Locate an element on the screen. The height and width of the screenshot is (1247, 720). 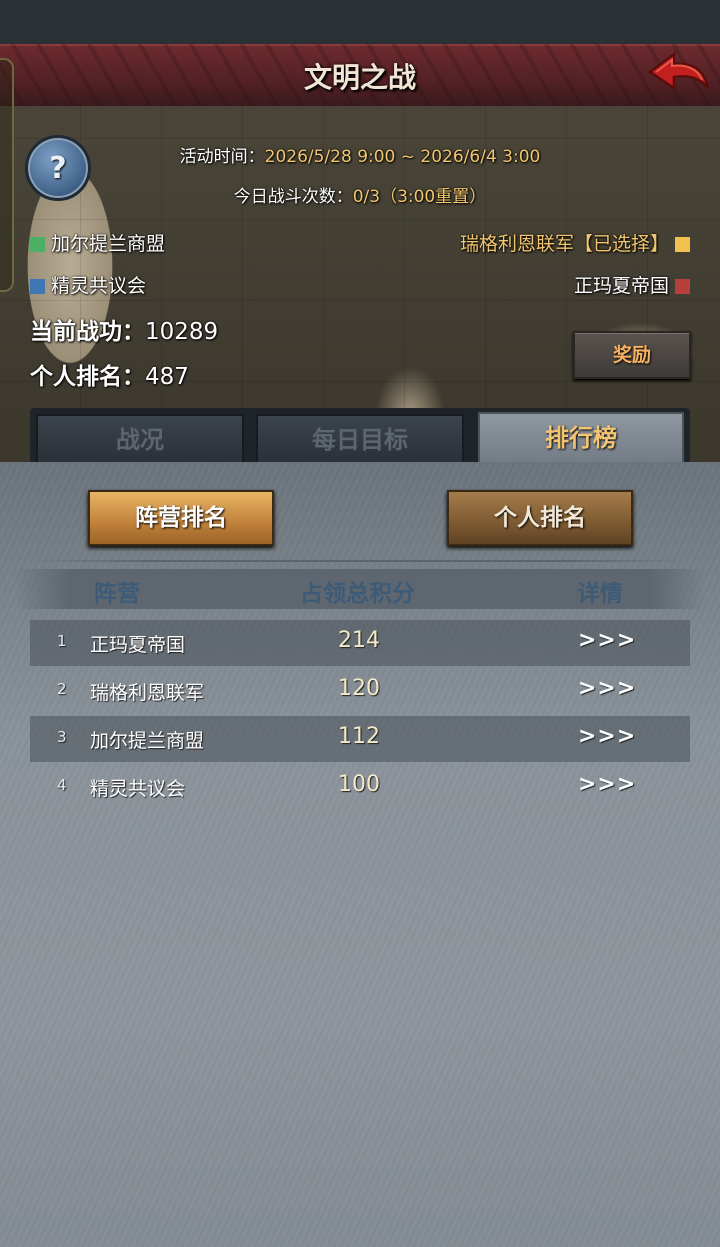
back-arrow-icon is located at coordinates (678, 71).